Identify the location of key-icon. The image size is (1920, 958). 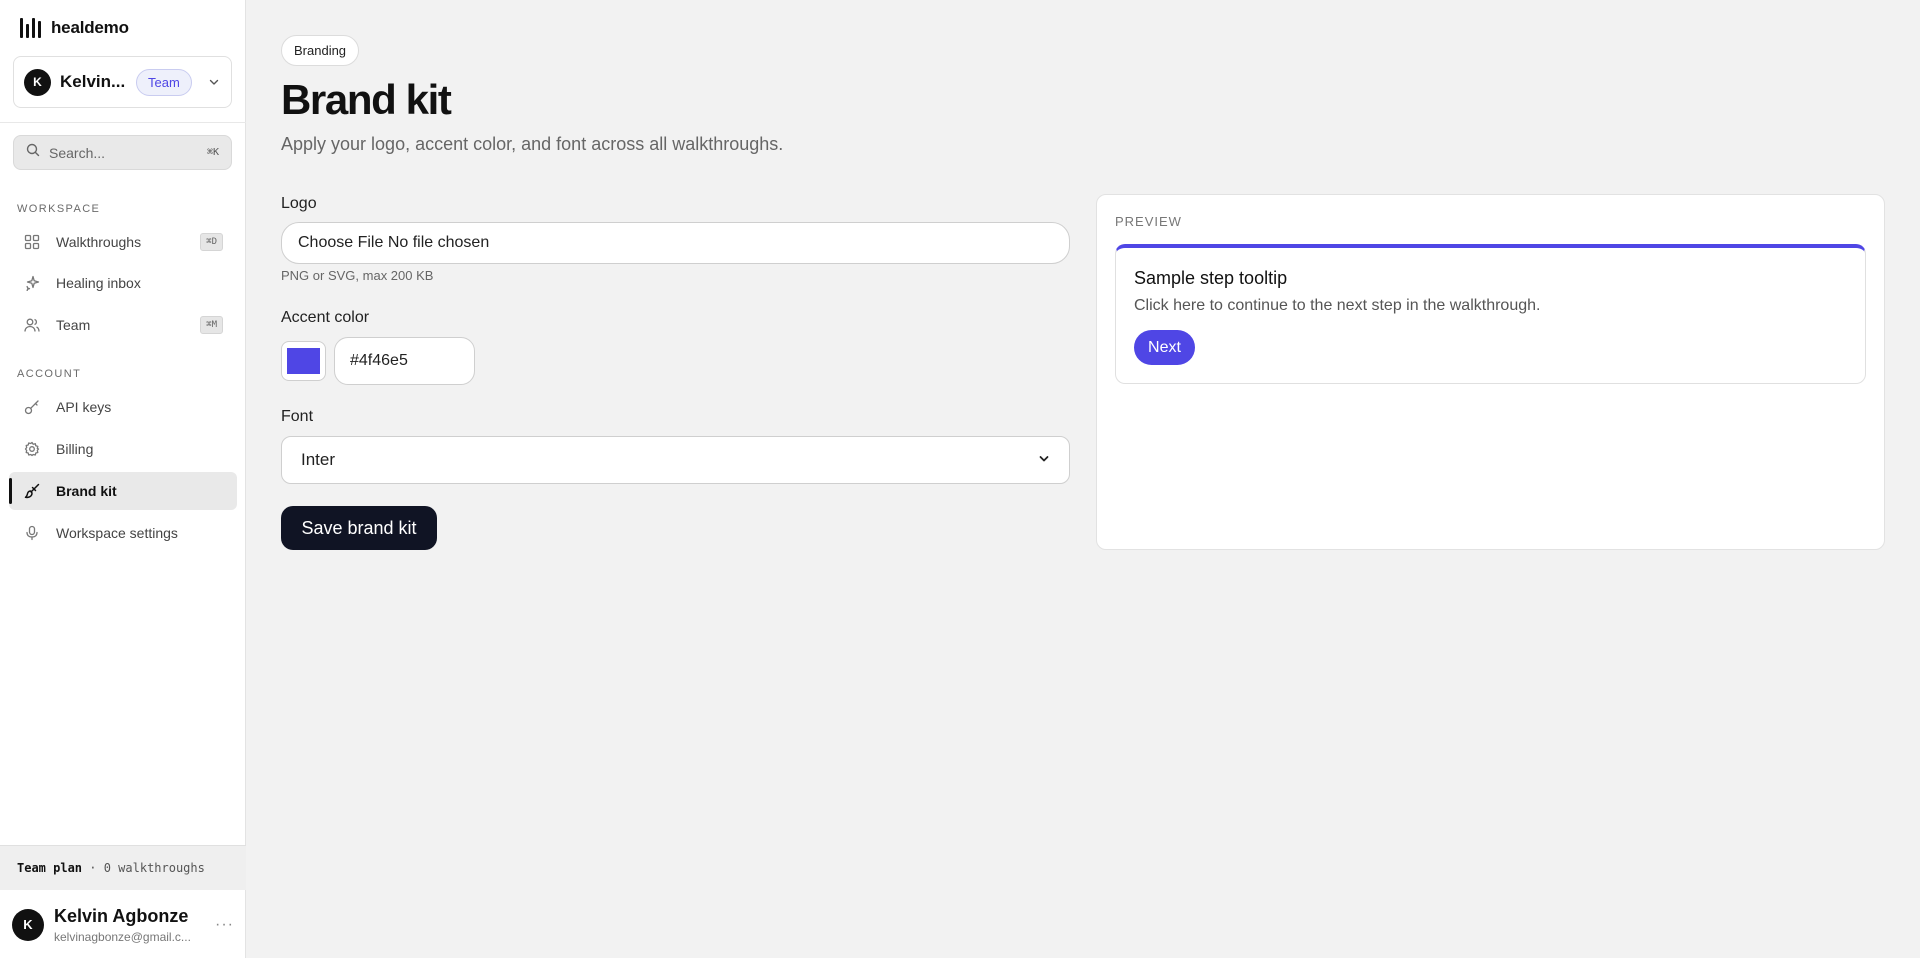
(32, 407).